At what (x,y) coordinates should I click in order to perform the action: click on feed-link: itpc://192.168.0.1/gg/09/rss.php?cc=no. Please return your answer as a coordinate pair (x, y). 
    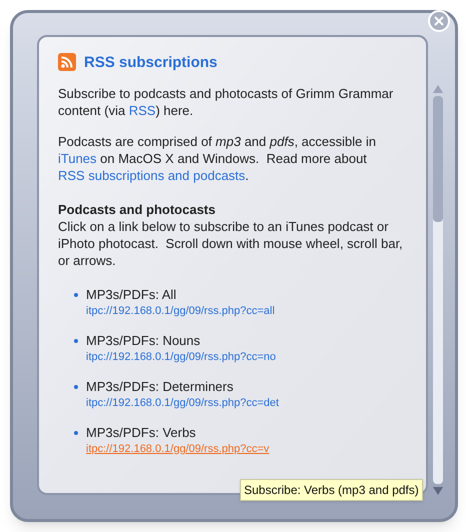
    Looking at the image, I should click on (181, 357).